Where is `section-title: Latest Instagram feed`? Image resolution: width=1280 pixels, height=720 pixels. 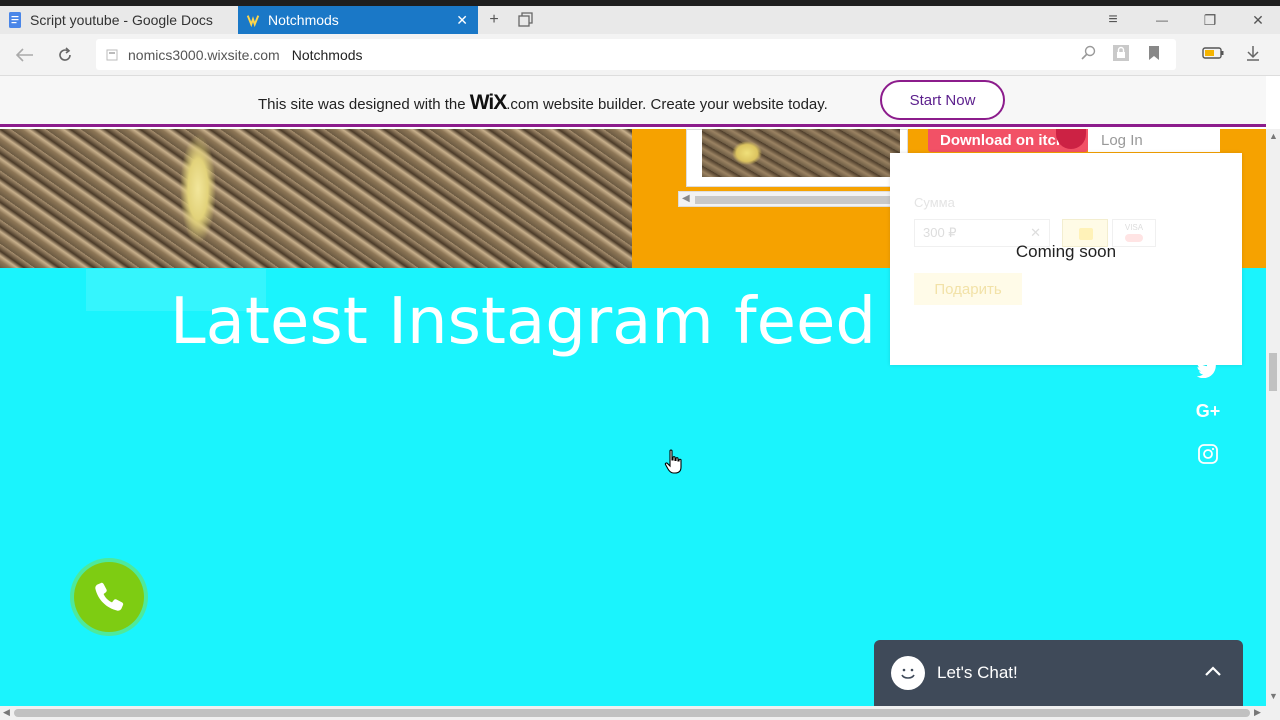 section-title: Latest Instagram feed is located at coordinates (523, 322).